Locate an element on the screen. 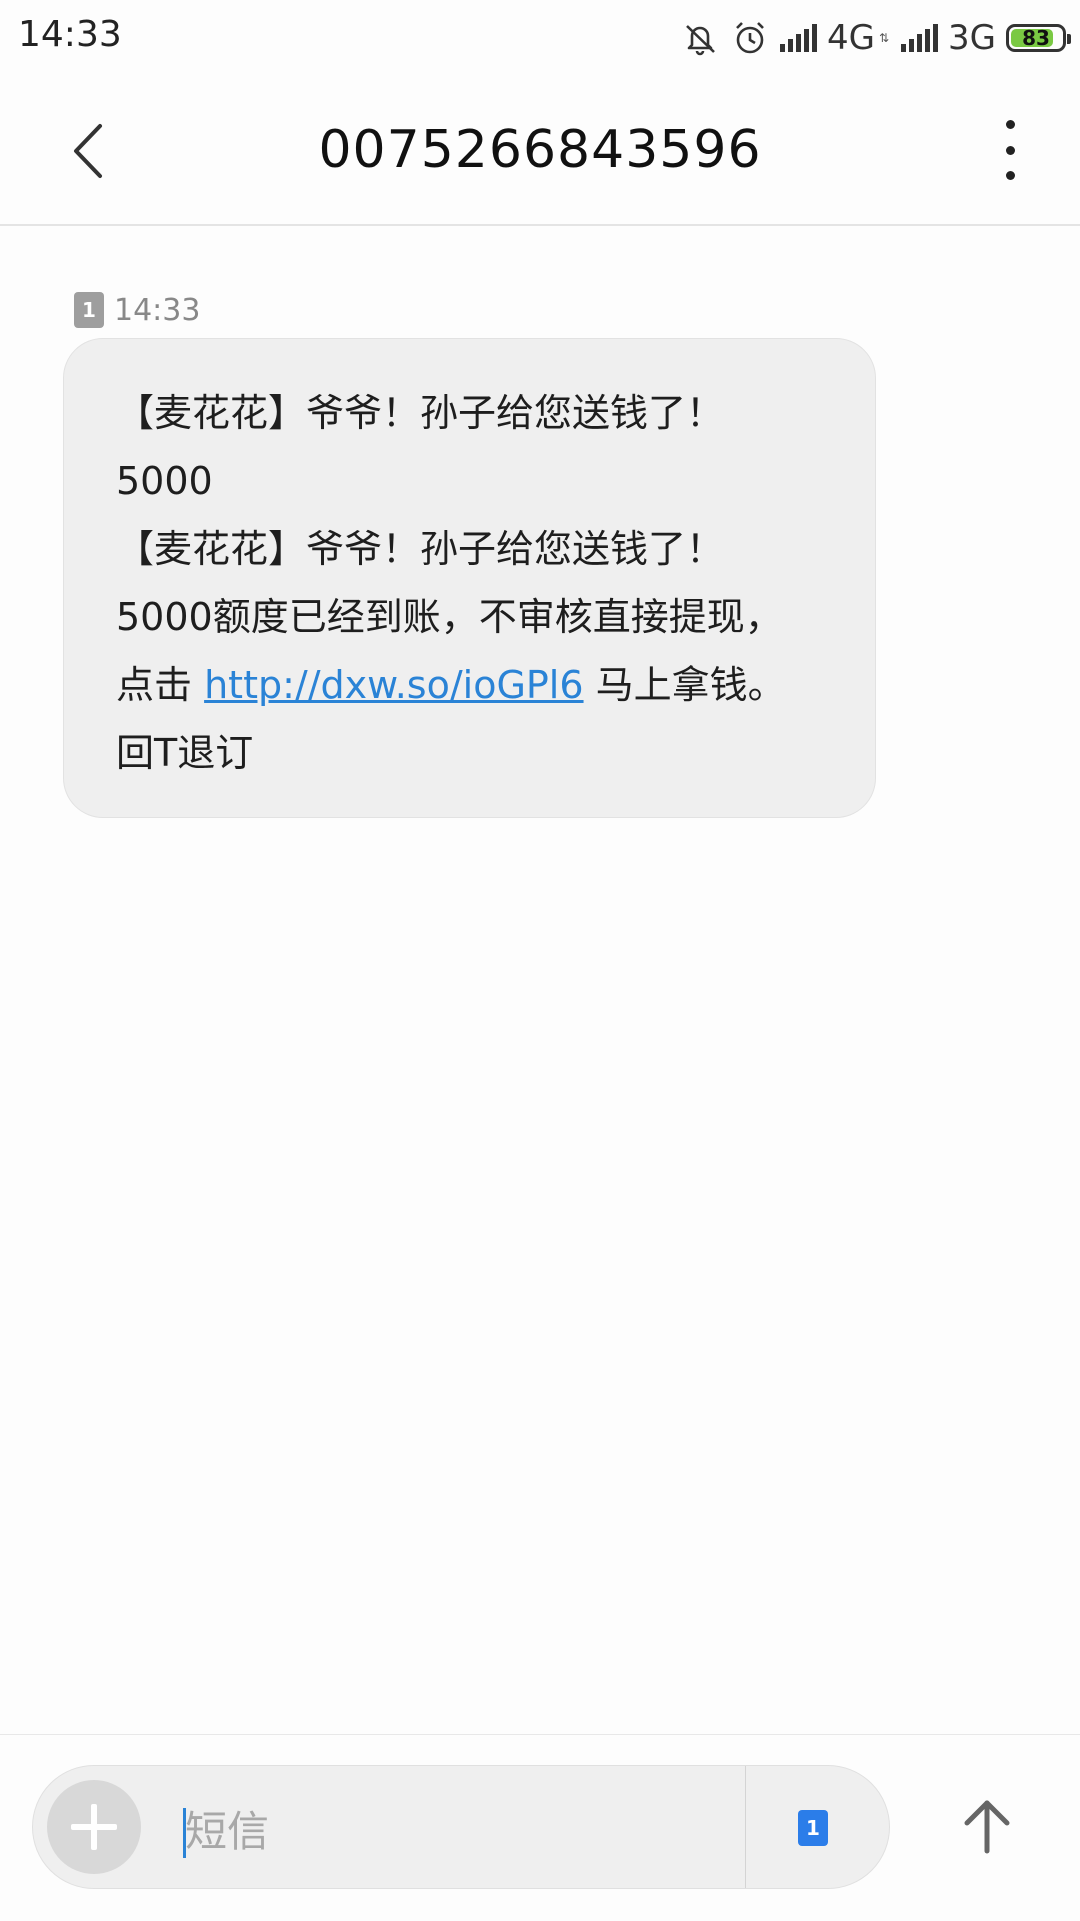 Image resolution: width=1080 pixels, height=1921 pixels. mute-icon is located at coordinates (700, 40).